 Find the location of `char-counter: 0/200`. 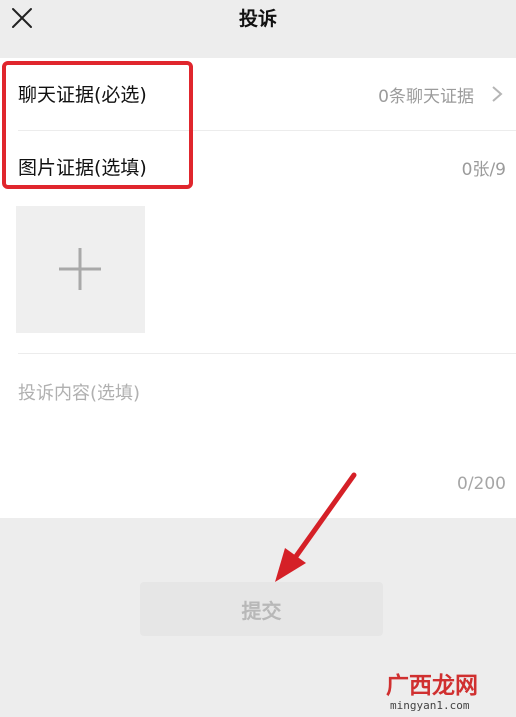

char-counter: 0/200 is located at coordinates (481, 484).